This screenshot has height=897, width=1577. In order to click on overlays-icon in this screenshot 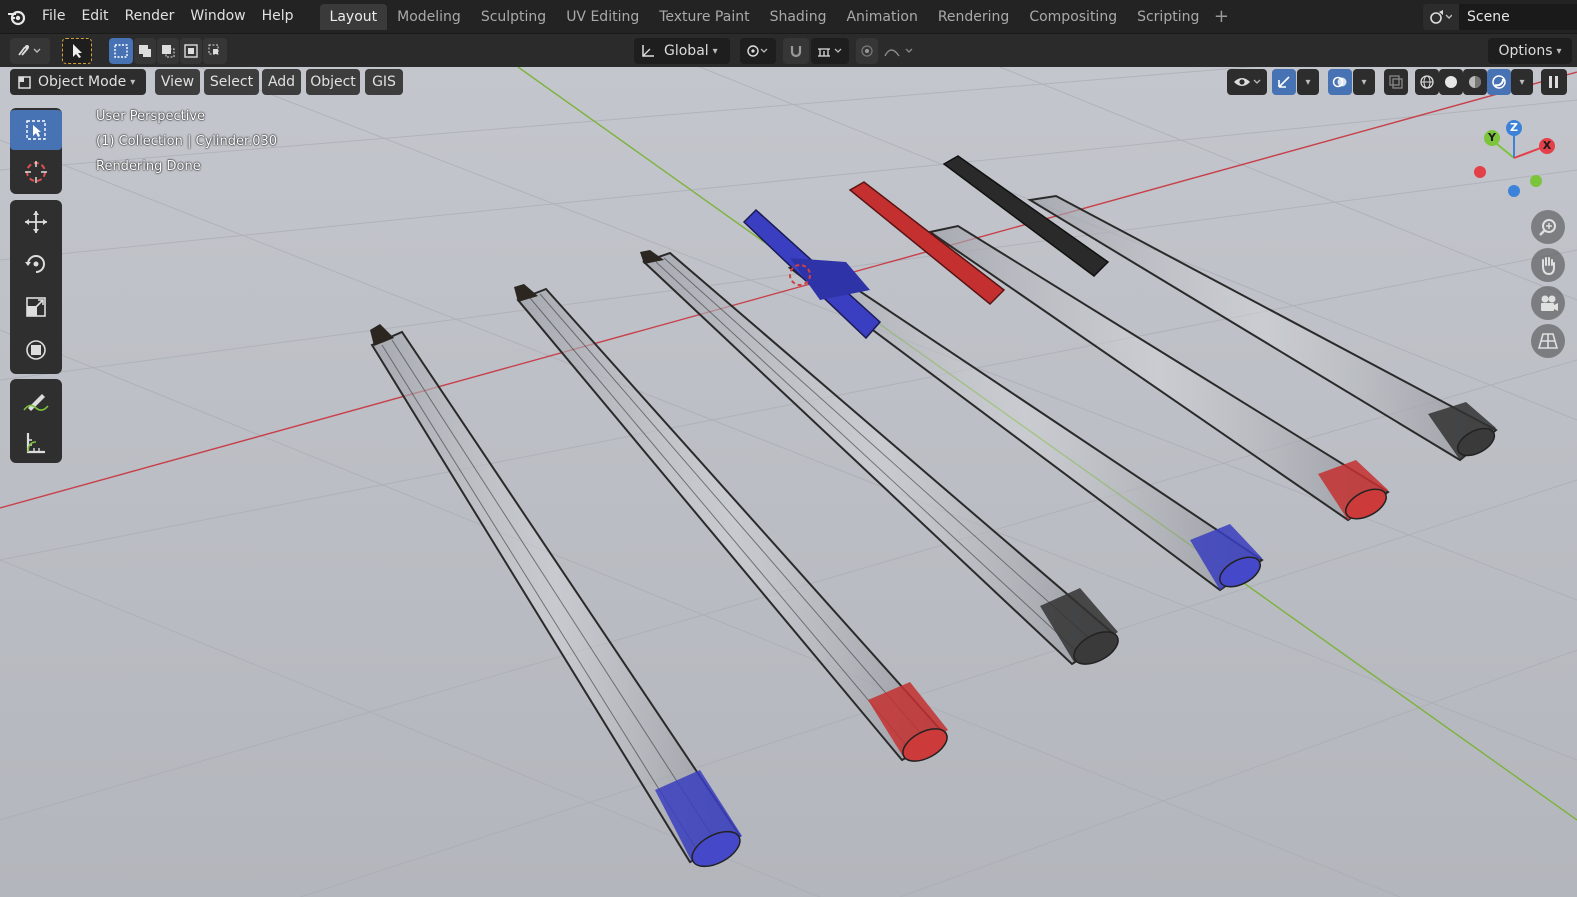, I will do `click(1339, 82)`.